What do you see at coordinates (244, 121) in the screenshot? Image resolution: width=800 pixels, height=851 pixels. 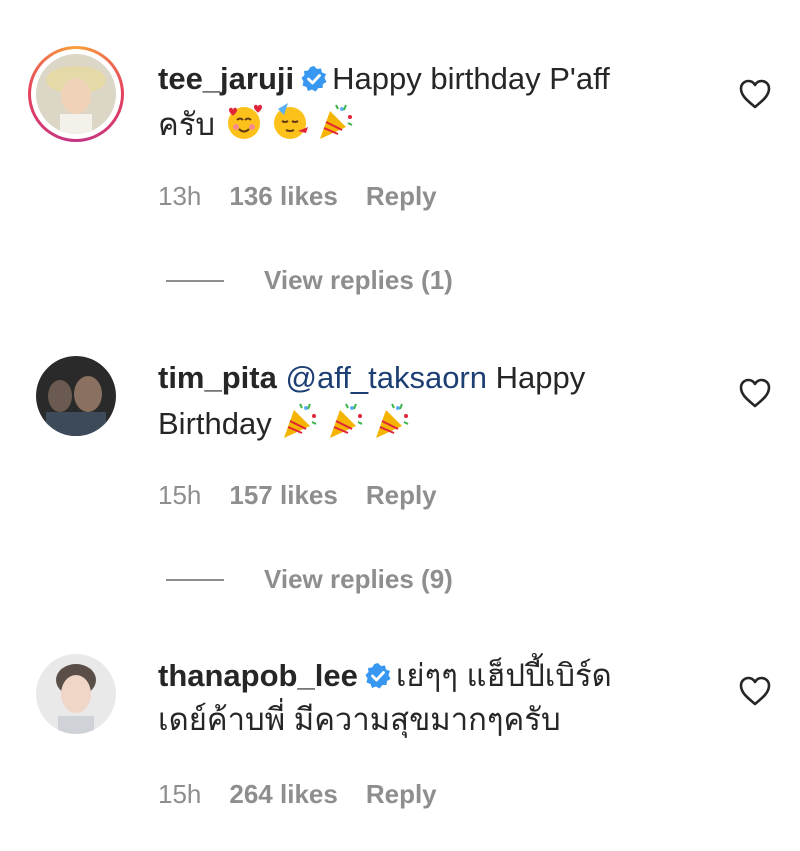 I see `smiling-face-with-hearts-icon` at bounding box center [244, 121].